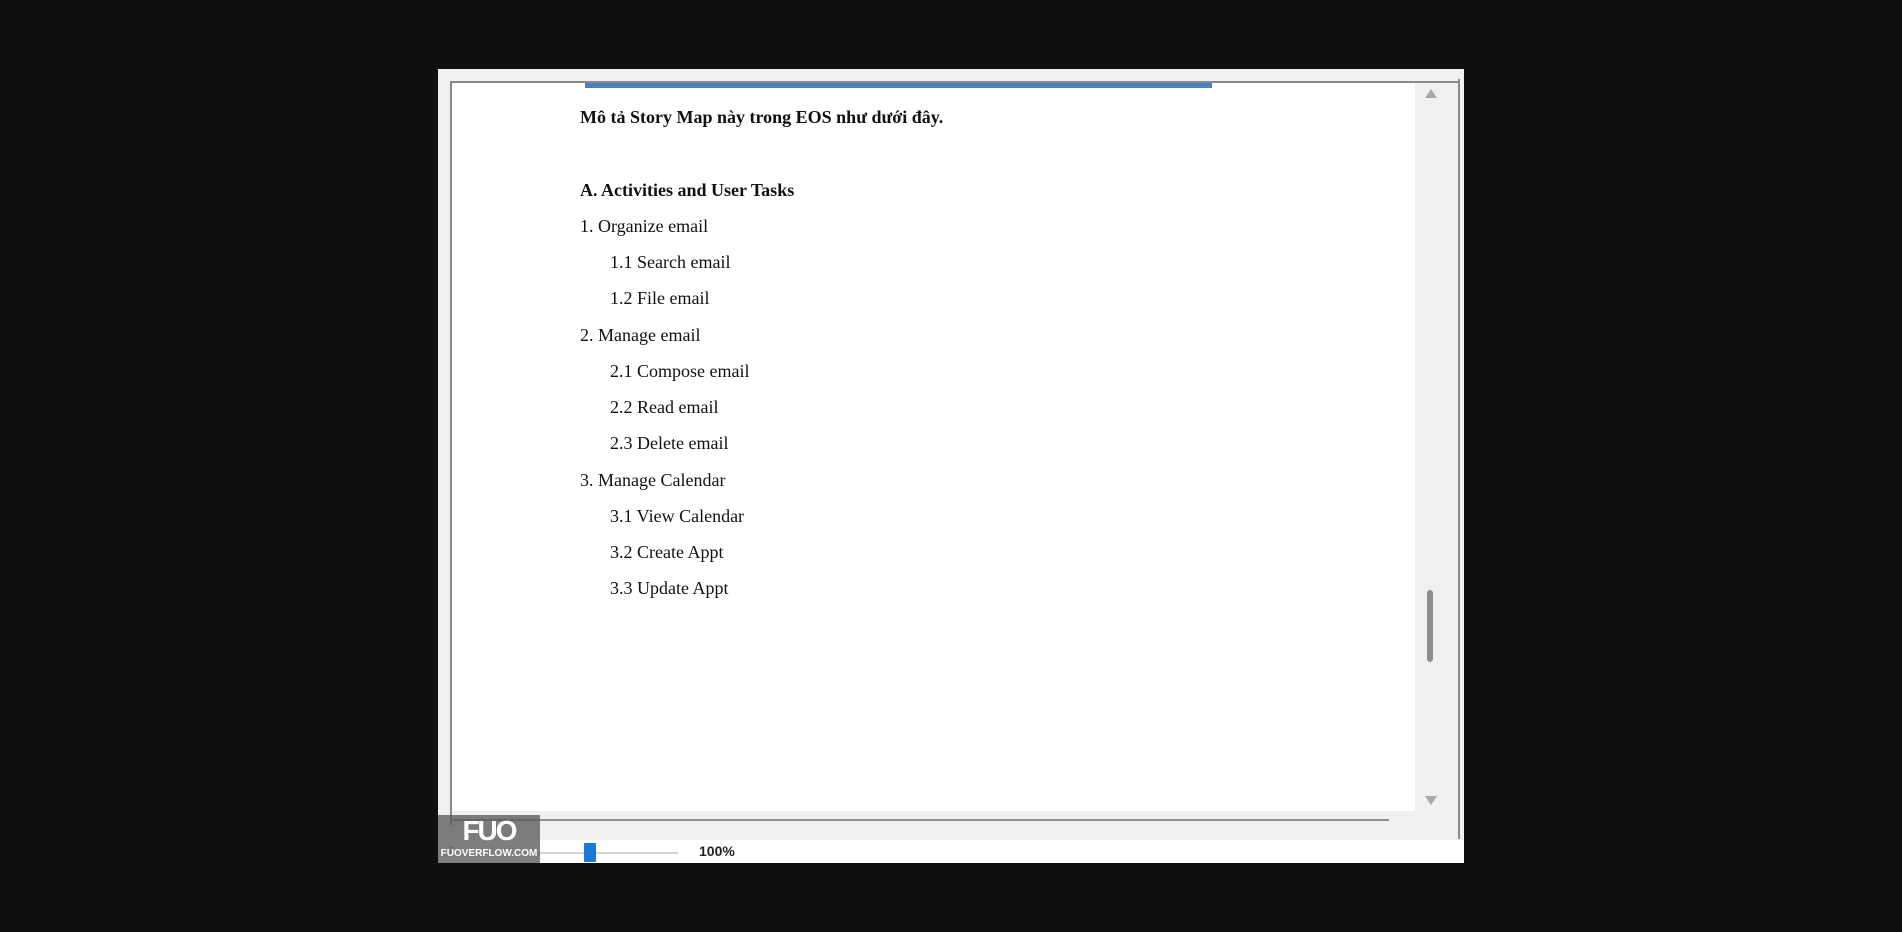 The image size is (1902, 932). I want to click on list-item: 1. Organize email, so click(644, 226).